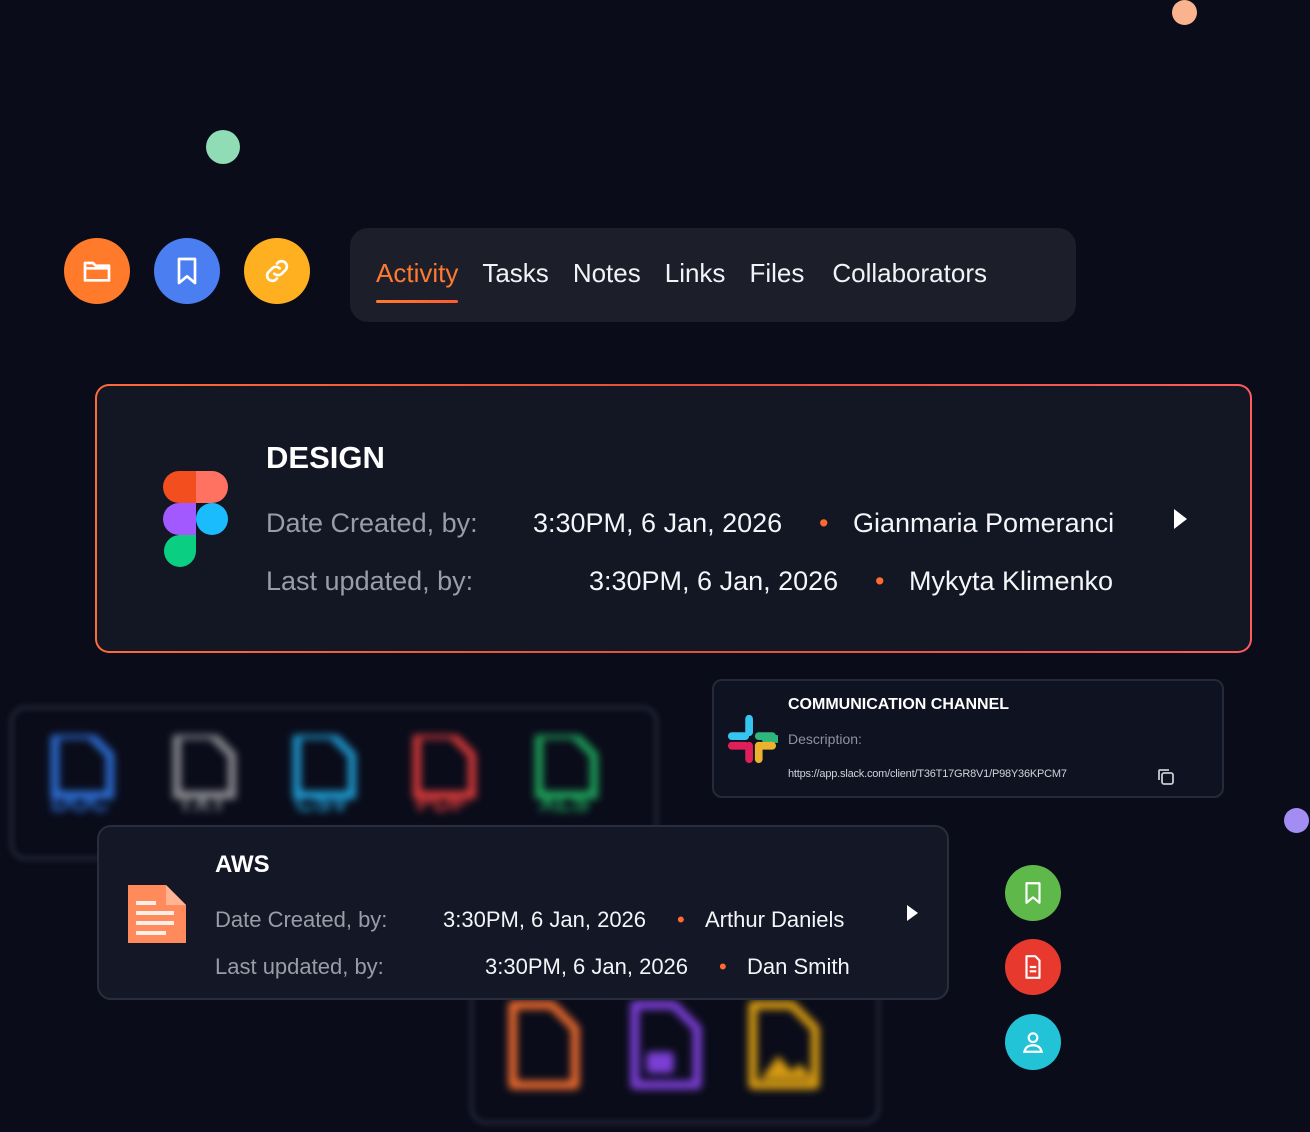 The image size is (1310, 1132). What do you see at coordinates (1166, 777) in the screenshot?
I see `copy-icon` at bounding box center [1166, 777].